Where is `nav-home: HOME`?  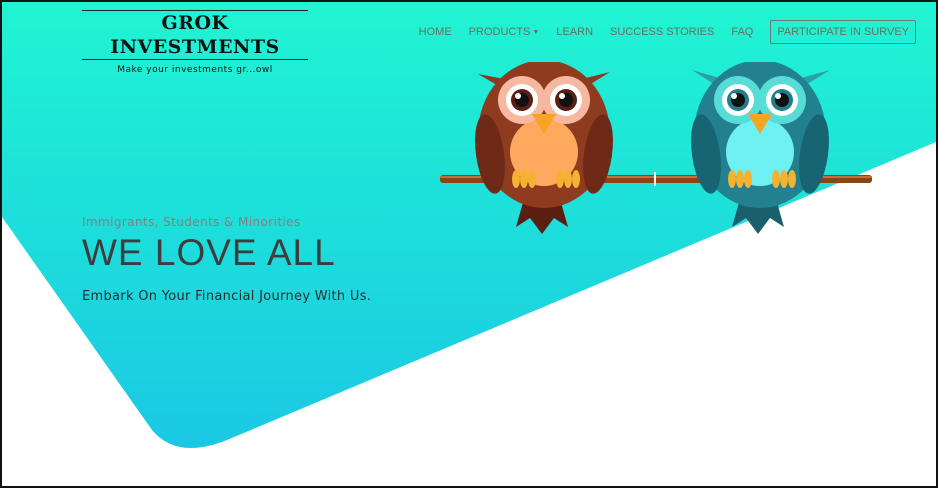
nav-home: HOME is located at coordinates (435, 32).